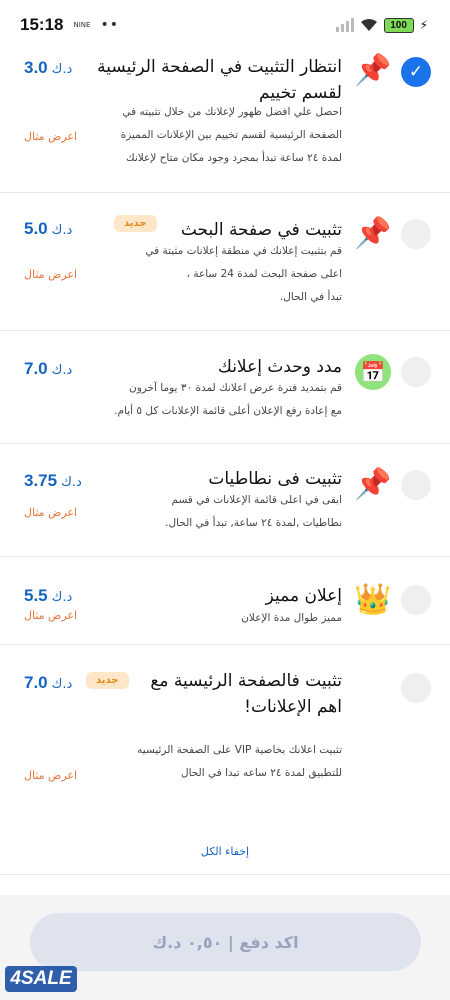 The height and width of the screenshot is (1000, 450). Describe the element at coordinates (293, 707) in the screenshot. I see `option-title-line: اهم الإعلانات!` at that location.